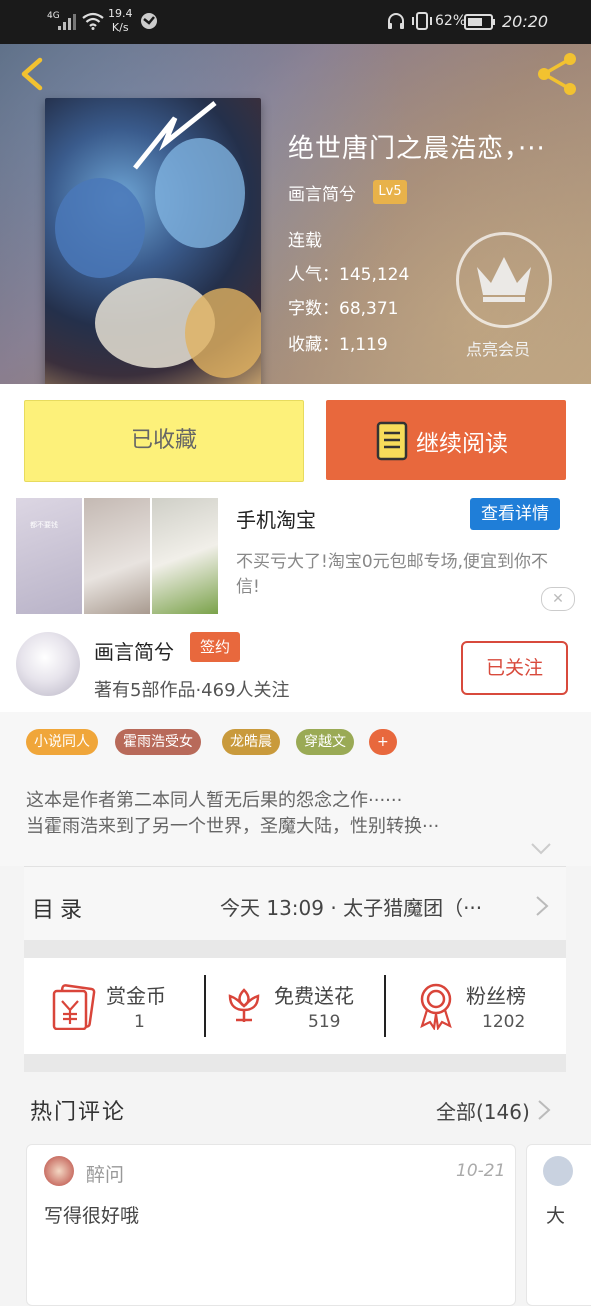 The width and height of the screenshot is (591, 1306). What do you see at coordinates (48, 664) in the screenshot?
I see `author-avatar` at bounding box center [48, 664].